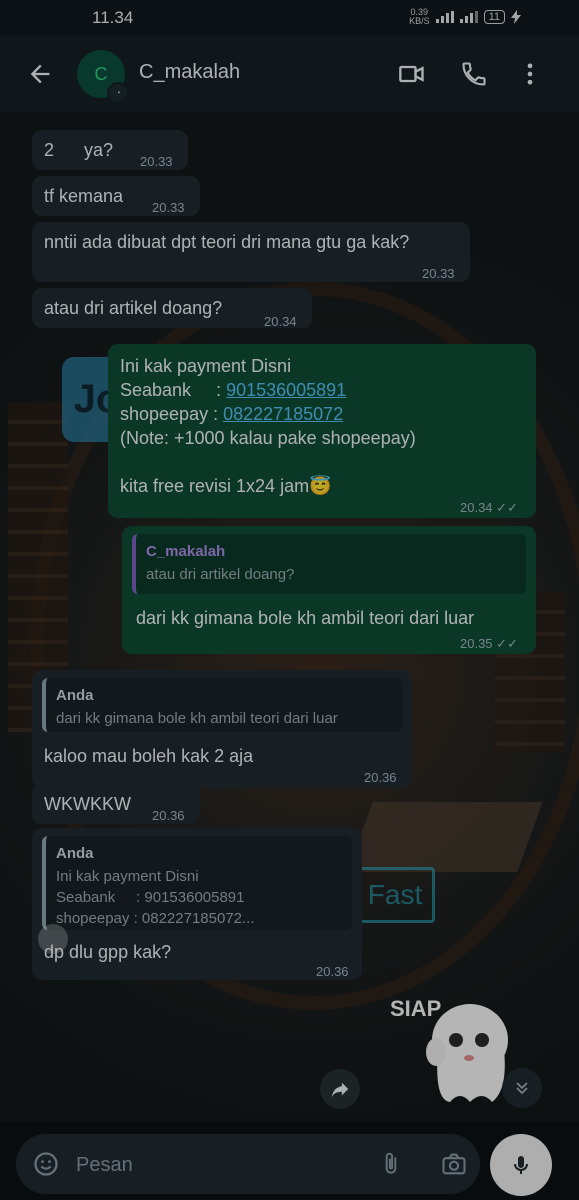  Describe the element at coordinates (133, 308) in the screenshot. I see `message-text: atau dri artikel doang?` at that location.